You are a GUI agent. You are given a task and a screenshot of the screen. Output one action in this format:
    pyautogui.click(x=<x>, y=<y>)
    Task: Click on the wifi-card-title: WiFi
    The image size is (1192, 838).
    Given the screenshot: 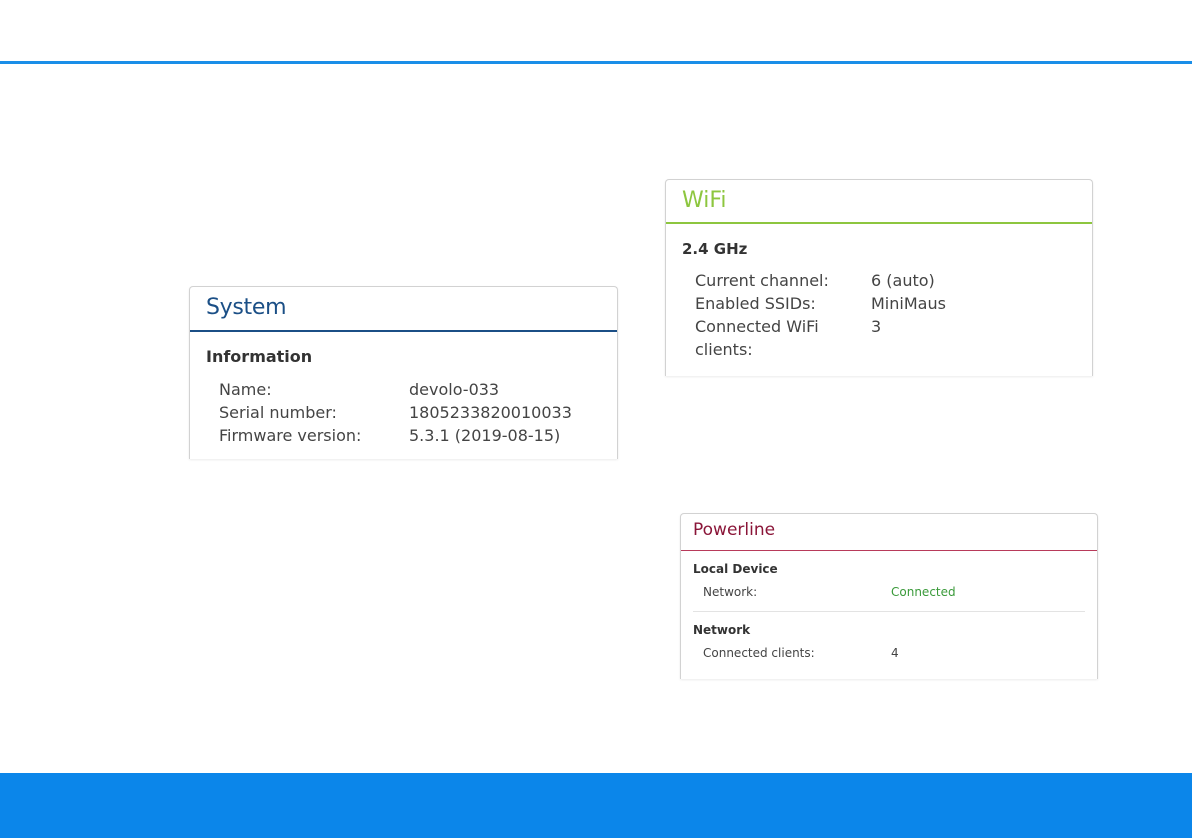 What is the action you would take?
    pyautogui.click(x=879, y=202)
    